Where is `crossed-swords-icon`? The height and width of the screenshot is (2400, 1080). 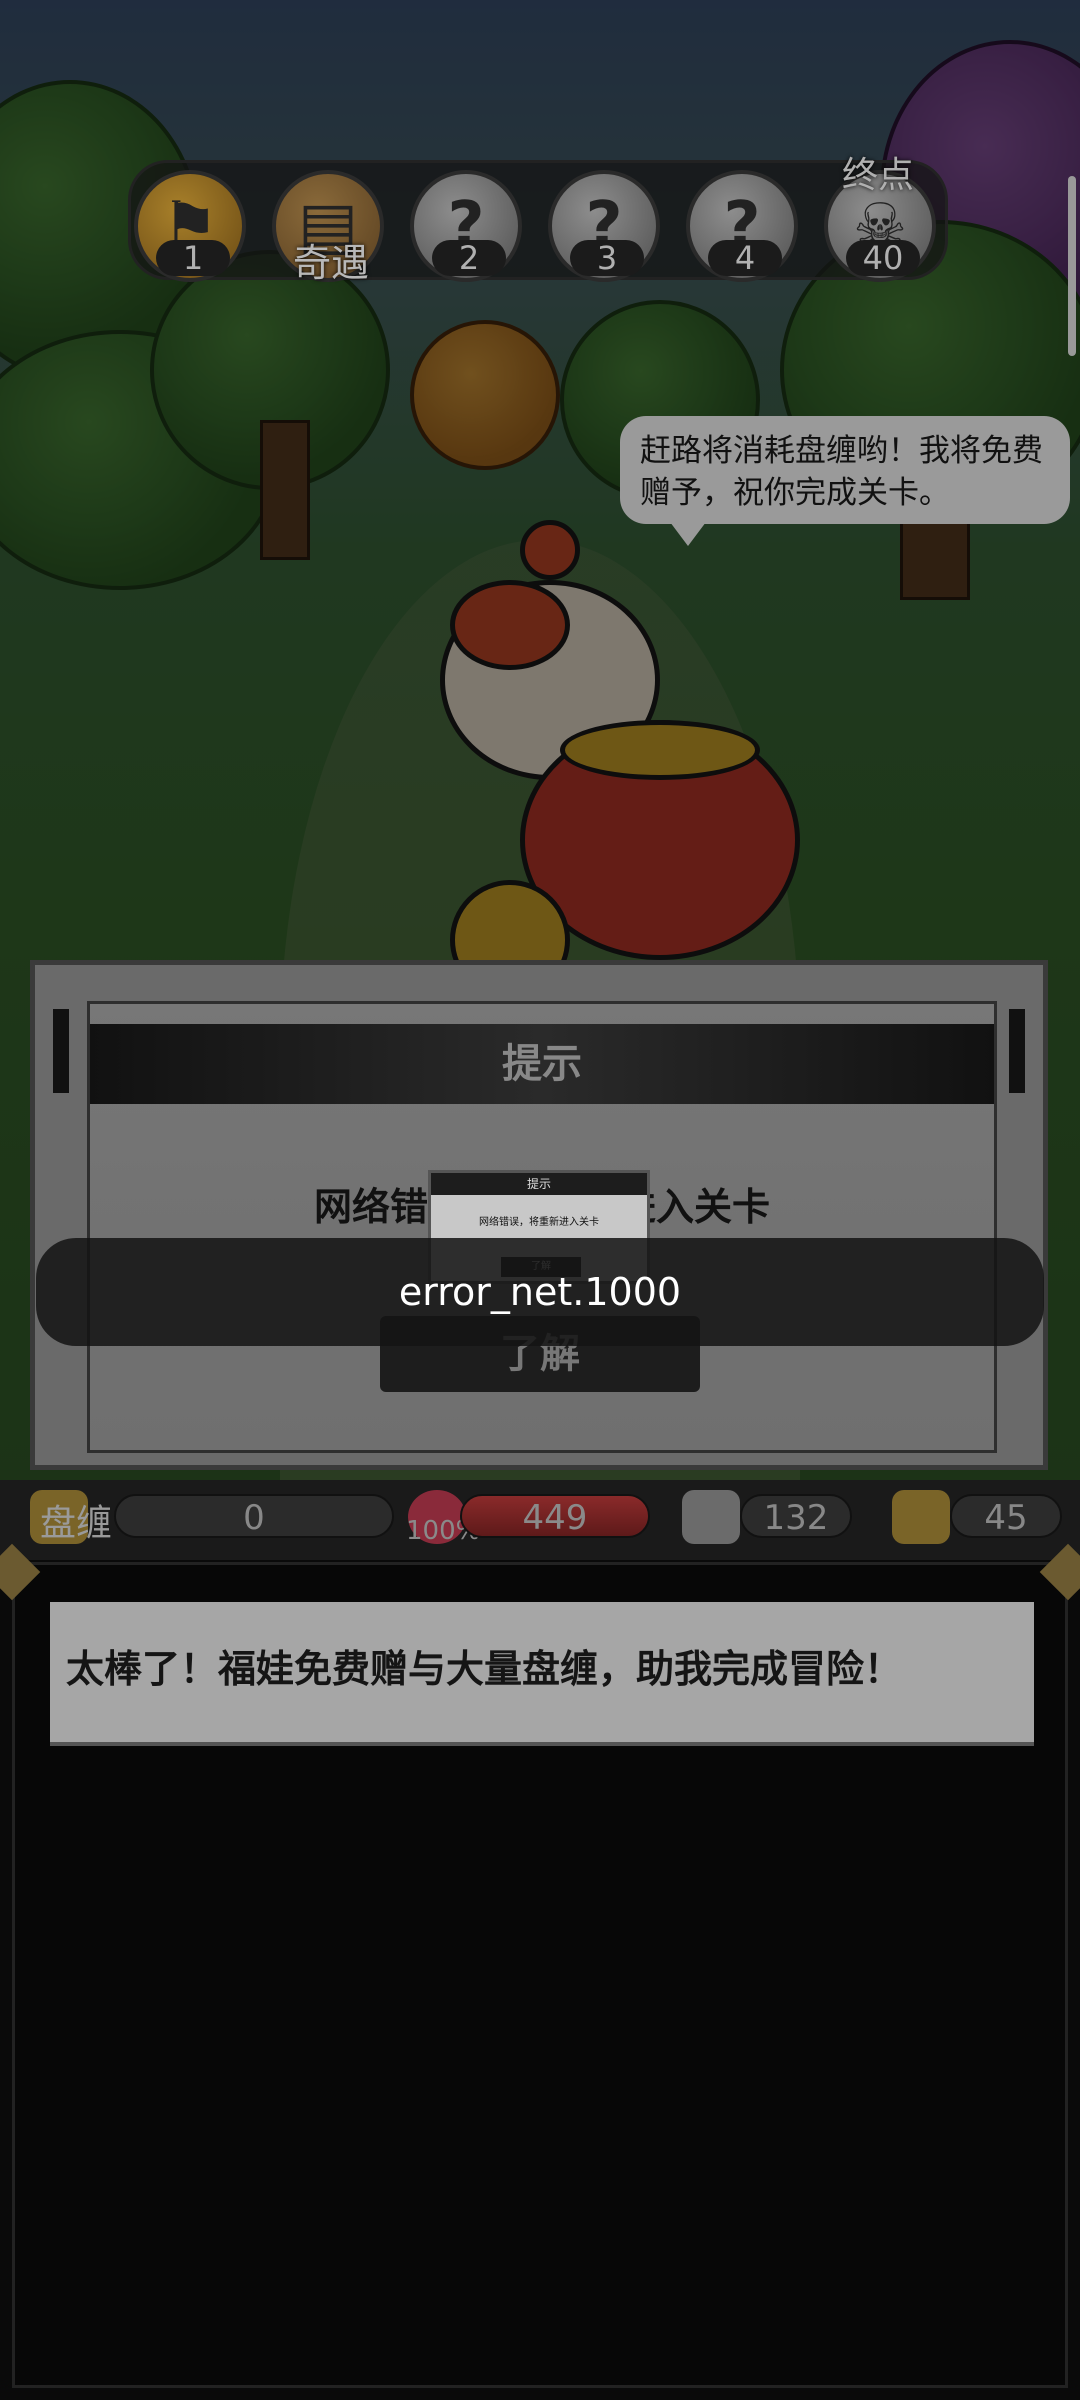 crossed-swords-icon is located at coordinates (711, 1517).